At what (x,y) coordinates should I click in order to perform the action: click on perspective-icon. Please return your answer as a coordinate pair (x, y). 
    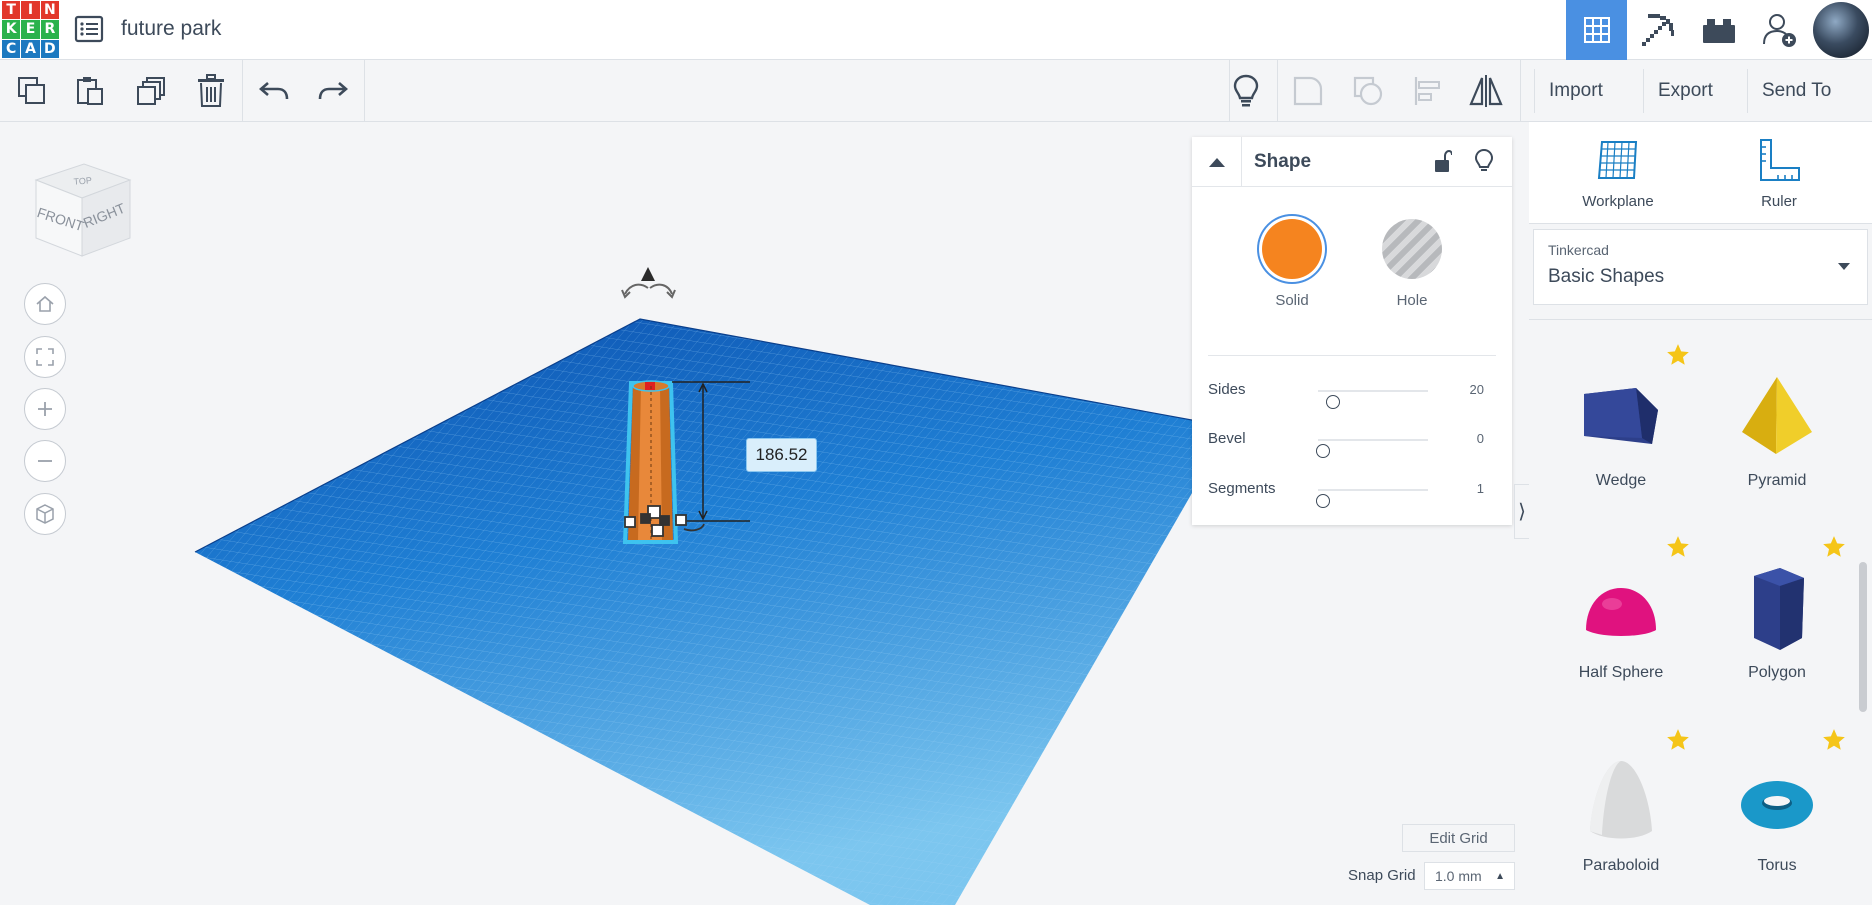
    Looking at the image, I should click on (45, 514).